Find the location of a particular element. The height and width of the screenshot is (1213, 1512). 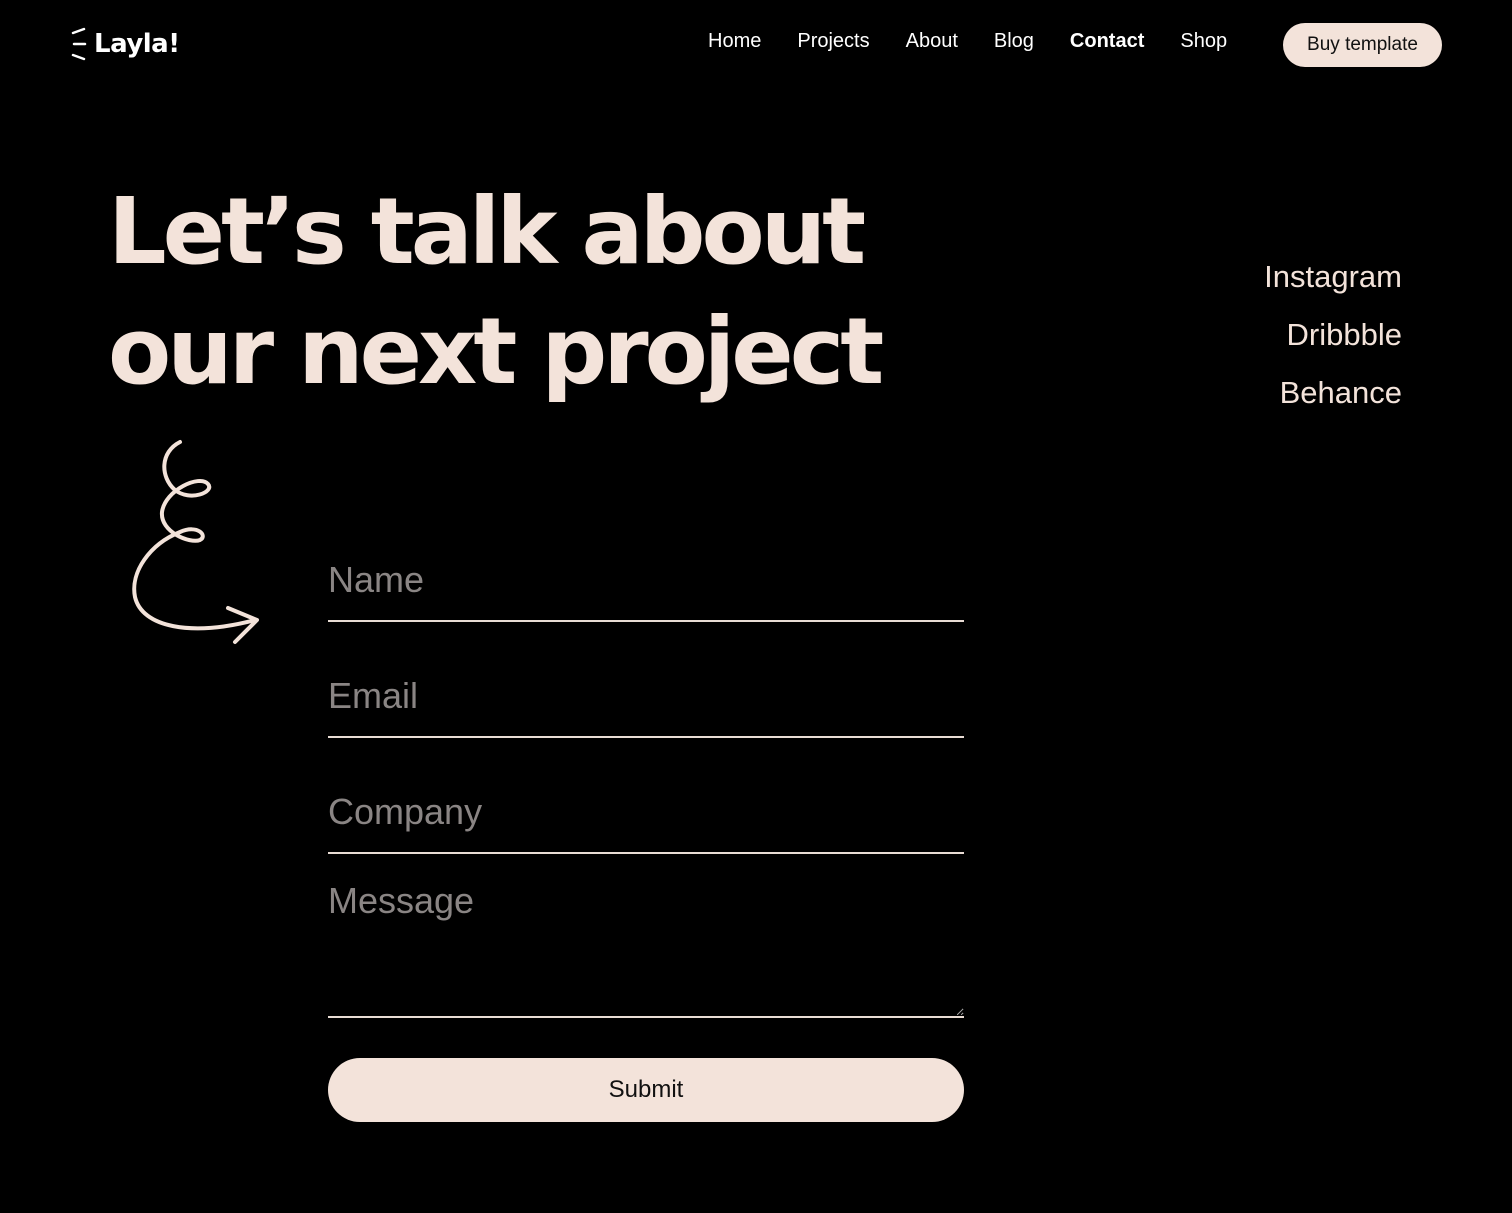

social-link-dribbble: Dribbble is located at coordinates (1333, 335).